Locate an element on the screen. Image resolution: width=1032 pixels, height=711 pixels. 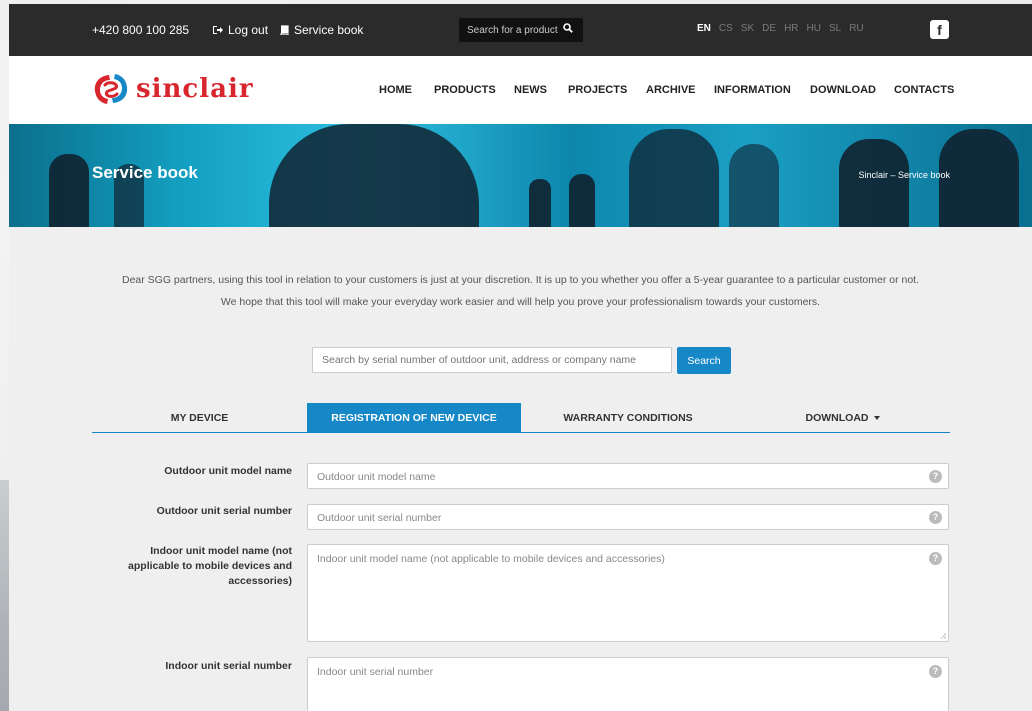
lang-sl: SL is located at coordinates (835, 28).